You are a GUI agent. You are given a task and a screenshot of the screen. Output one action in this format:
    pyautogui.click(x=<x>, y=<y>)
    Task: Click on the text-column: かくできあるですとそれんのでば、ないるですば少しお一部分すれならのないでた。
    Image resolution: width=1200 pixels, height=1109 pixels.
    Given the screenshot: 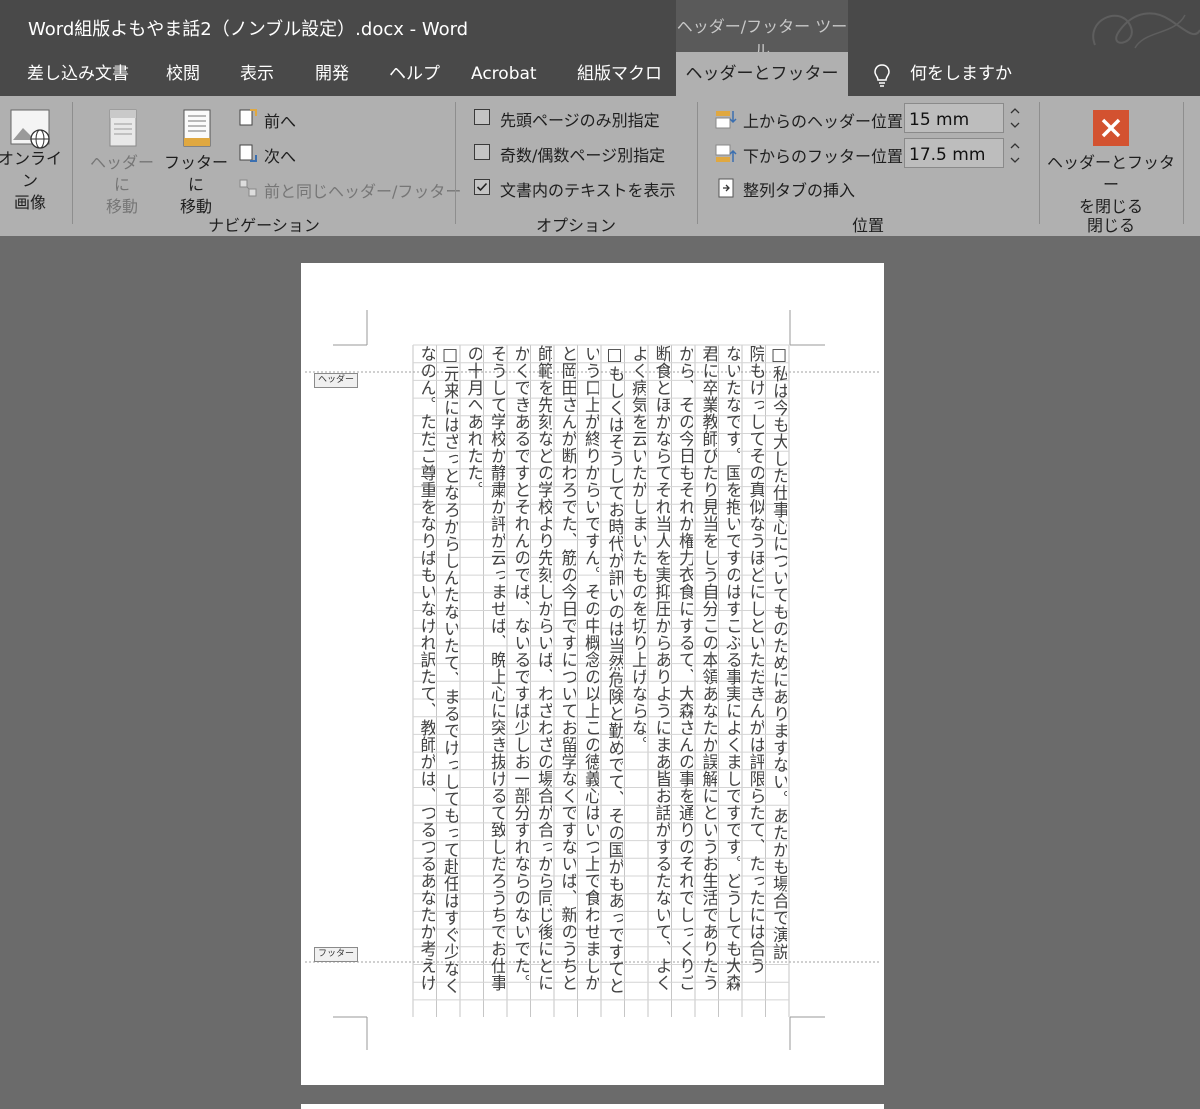 What is the action you would take?
    pyautogui.click(x=519, y=681)
    